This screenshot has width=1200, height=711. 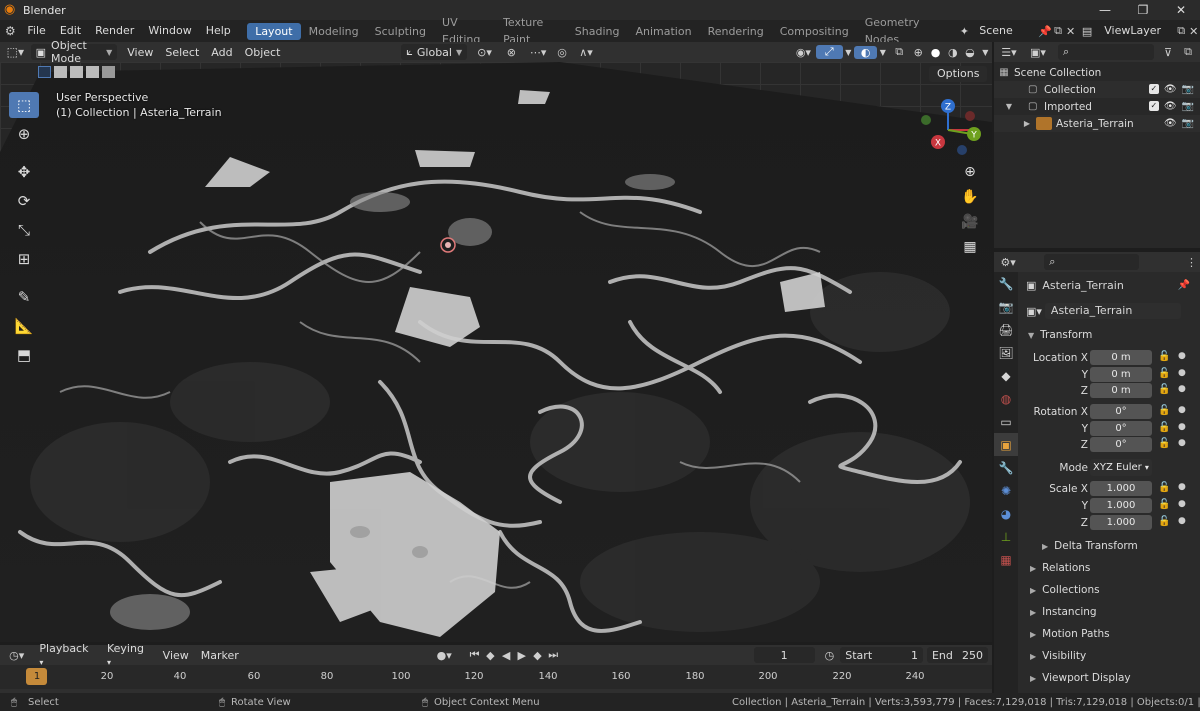 I want to click on location-x-field: 0 m, so click(x=1121, y=357).